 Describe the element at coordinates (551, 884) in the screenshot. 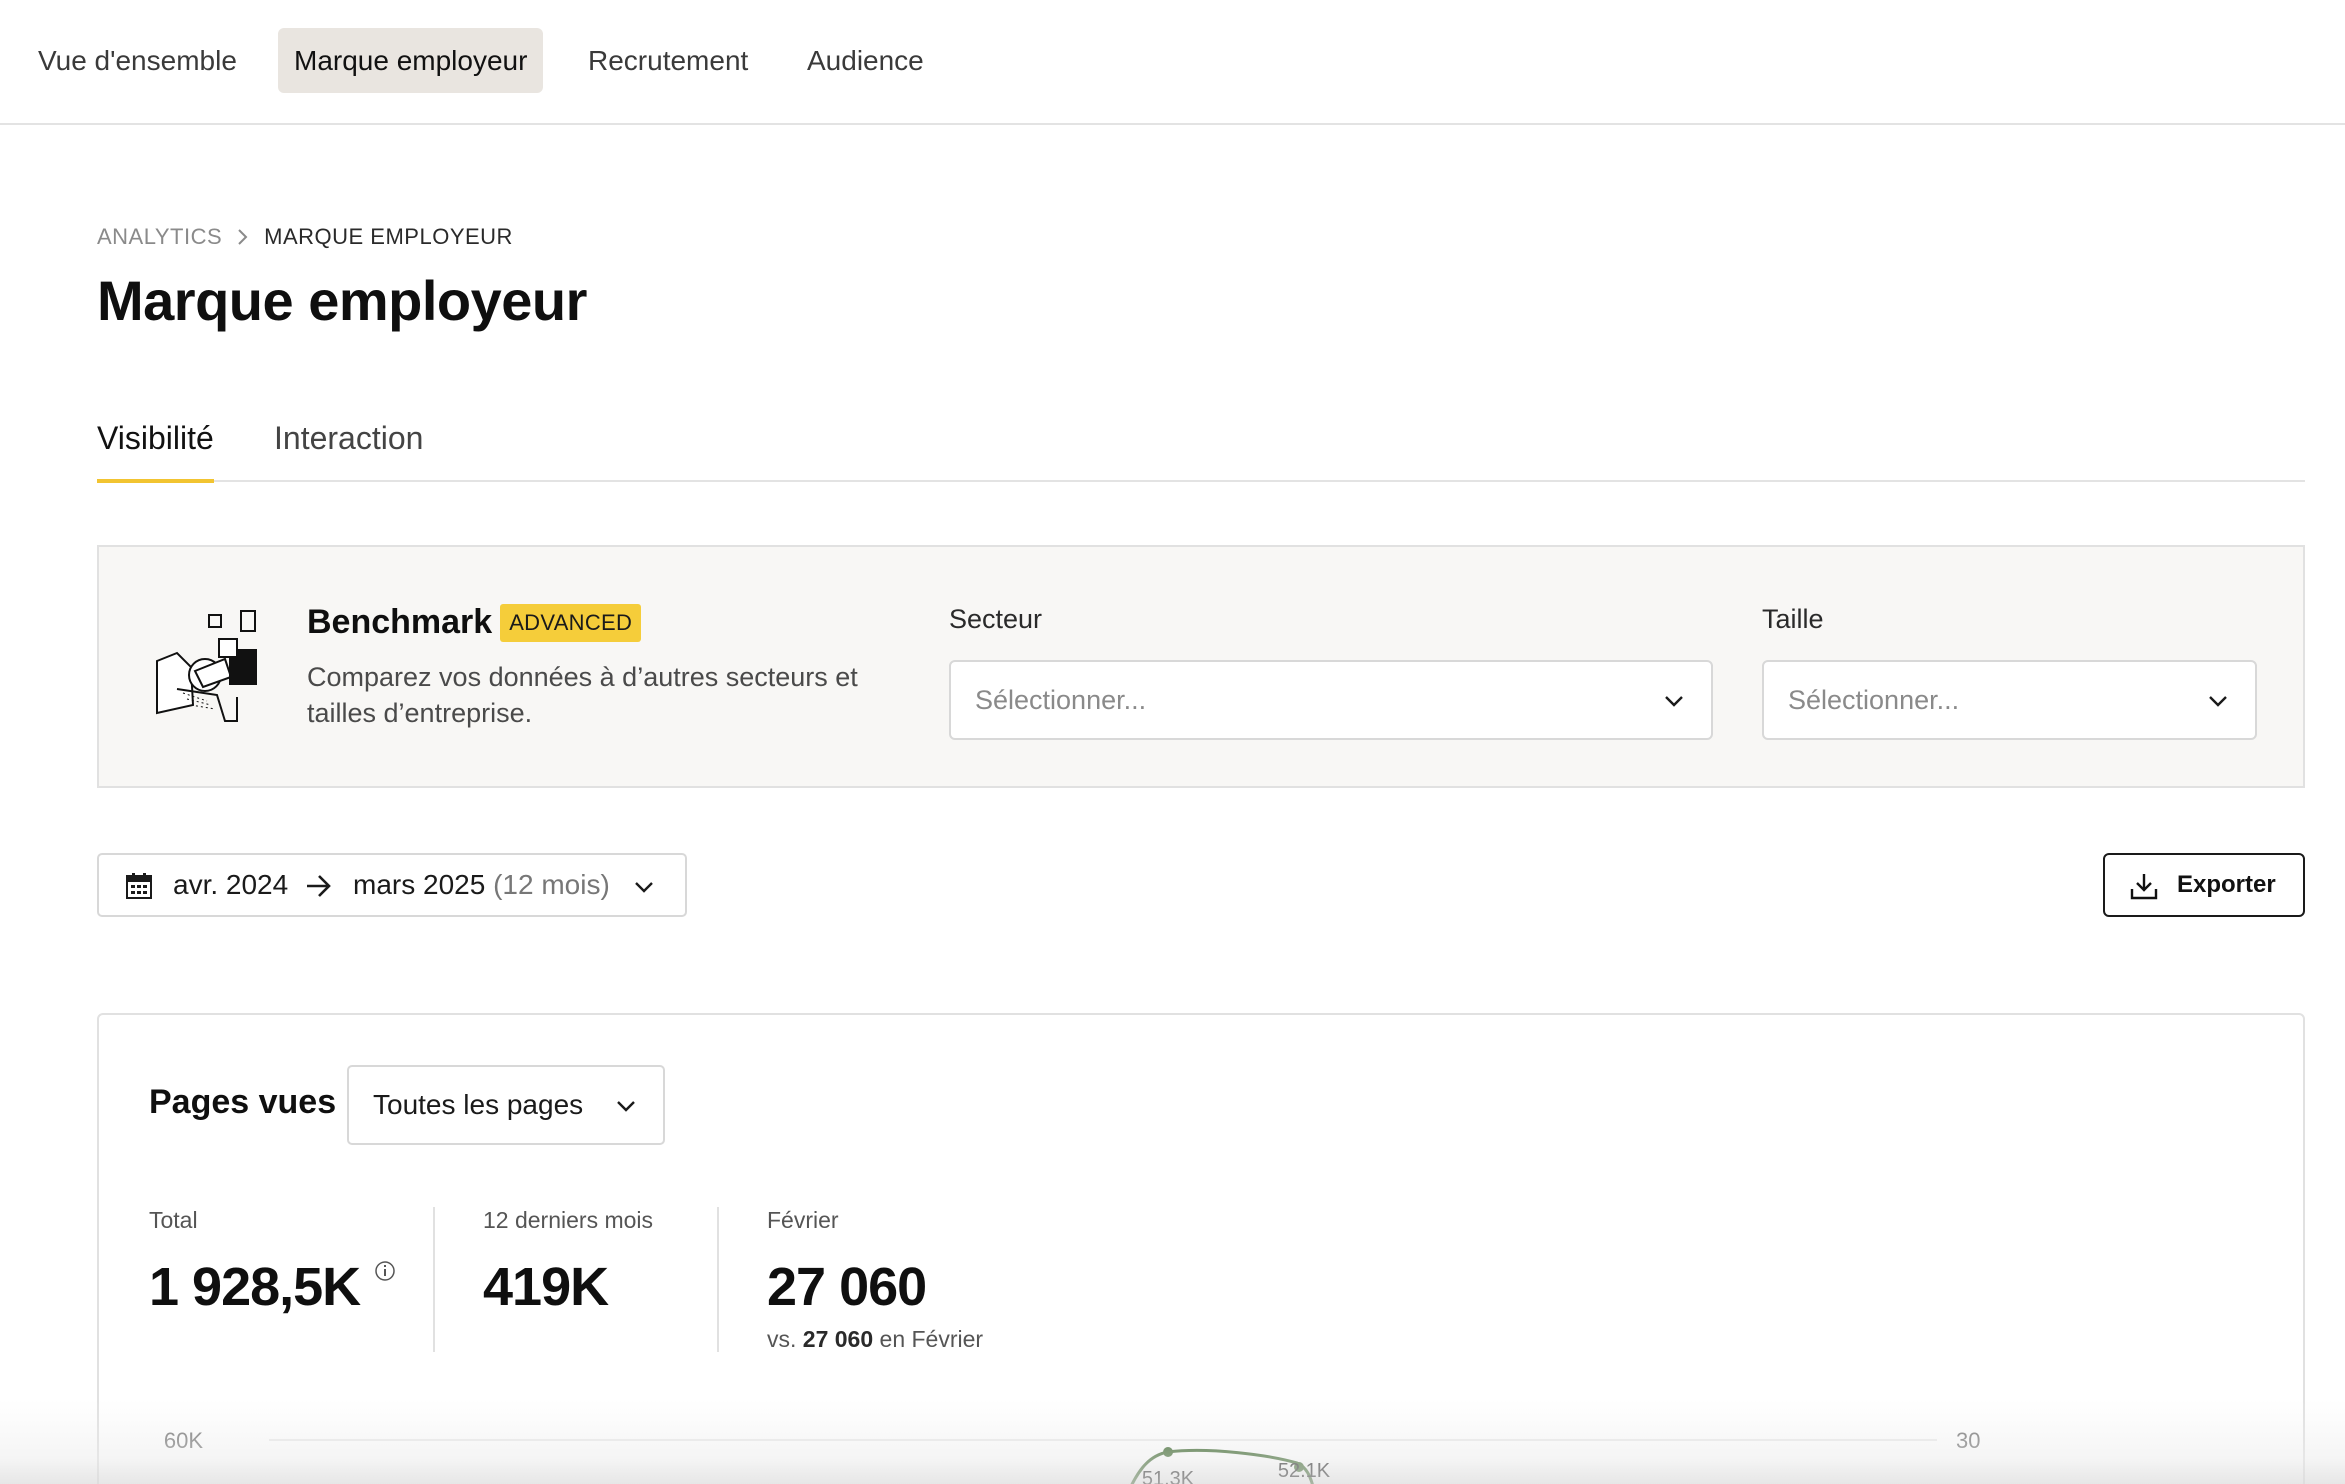

I see `date-duration: (12 mois)` at that location.